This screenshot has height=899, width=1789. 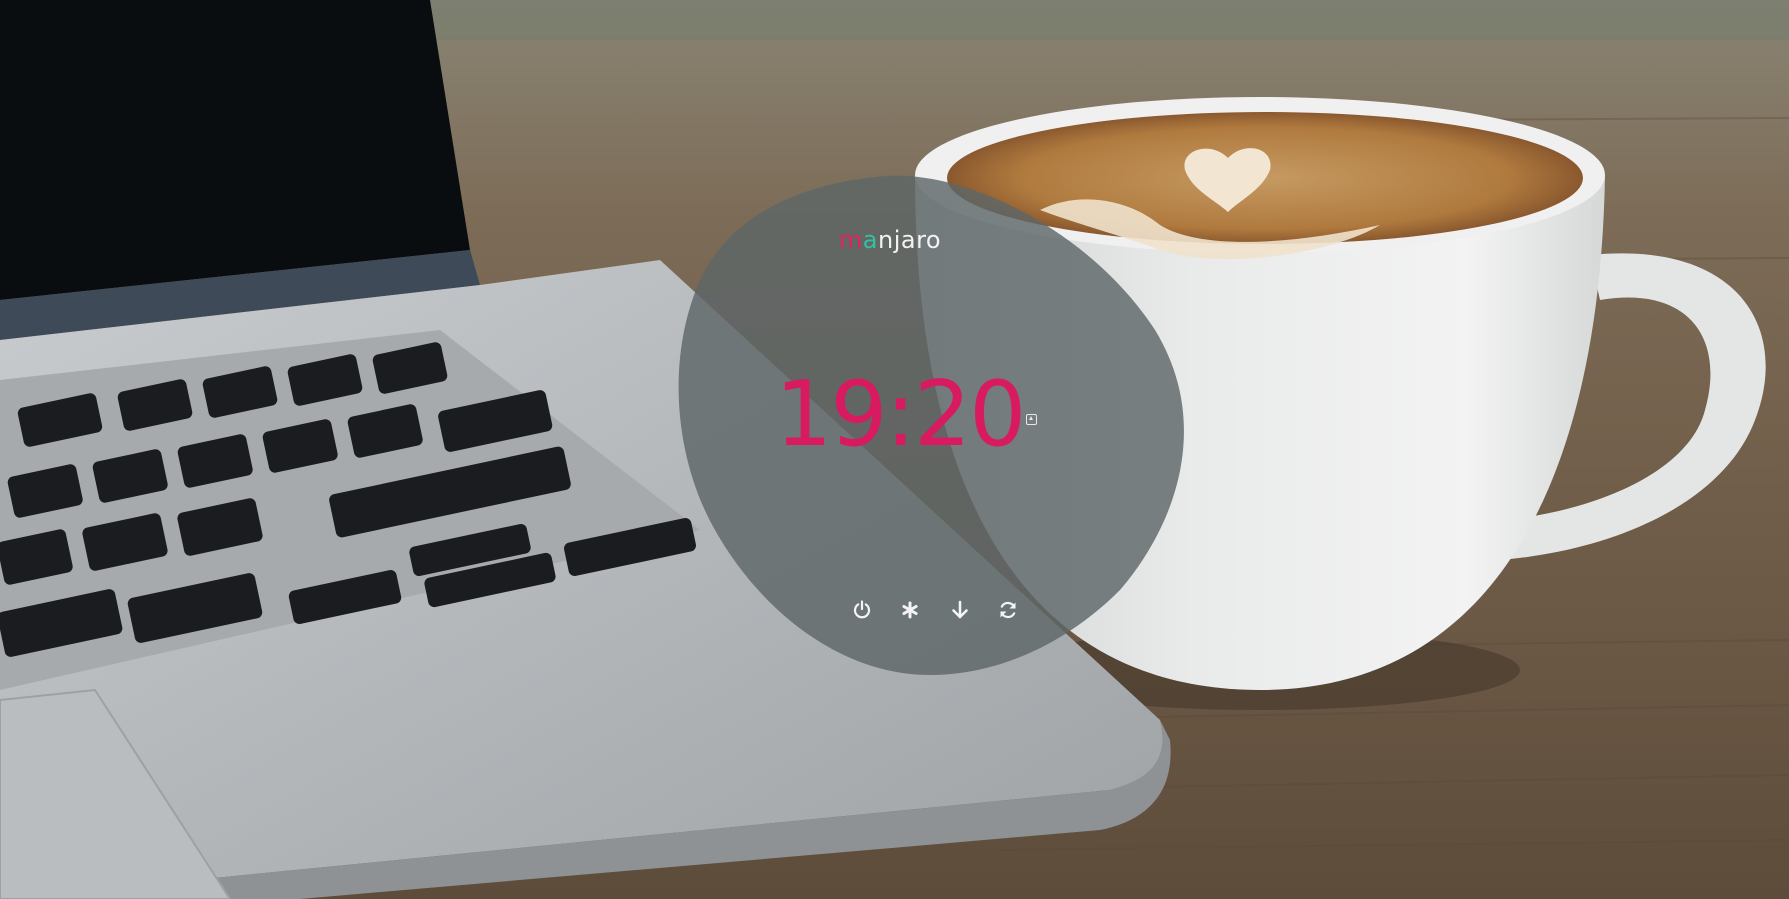 What do you see at coordinates (910, 240) in the screenshot?
I see `logo-text-rest: njaro` at bounding box center [910, 240].